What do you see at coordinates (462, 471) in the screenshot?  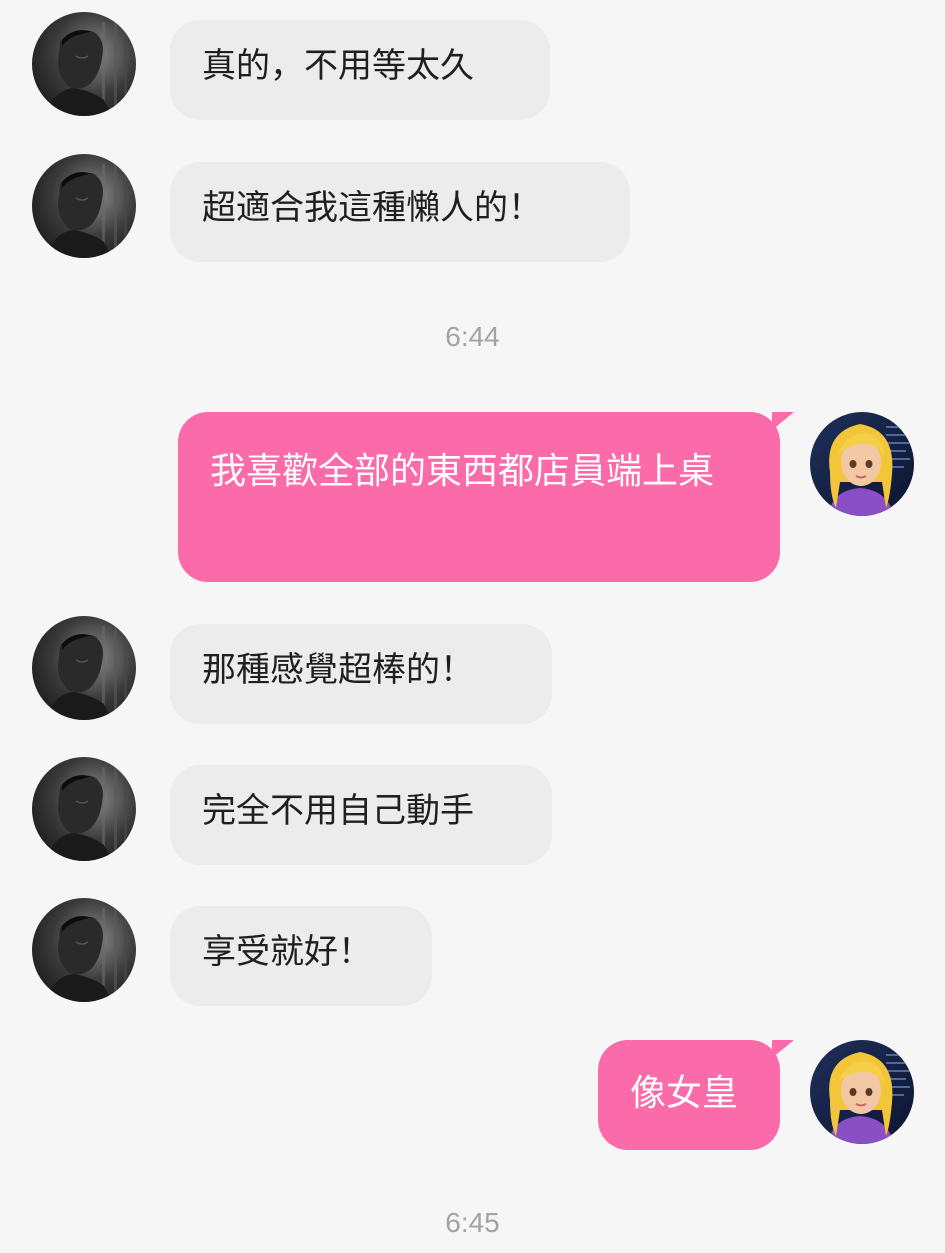 I see `message-text: 我喜歡全部的東西都店員端上桌` at bounding box center [462, 471].